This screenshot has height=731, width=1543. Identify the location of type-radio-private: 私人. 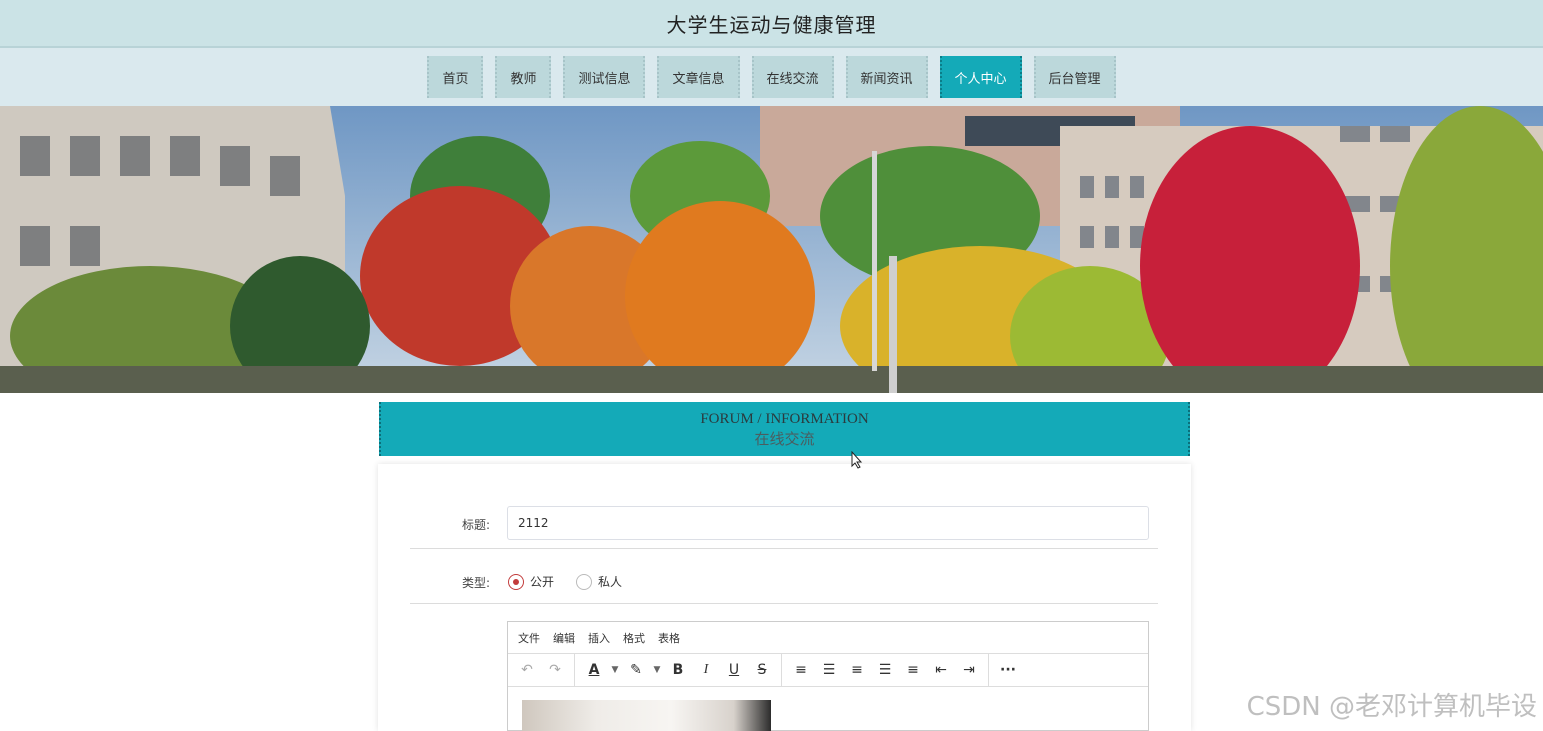
(599, 581).